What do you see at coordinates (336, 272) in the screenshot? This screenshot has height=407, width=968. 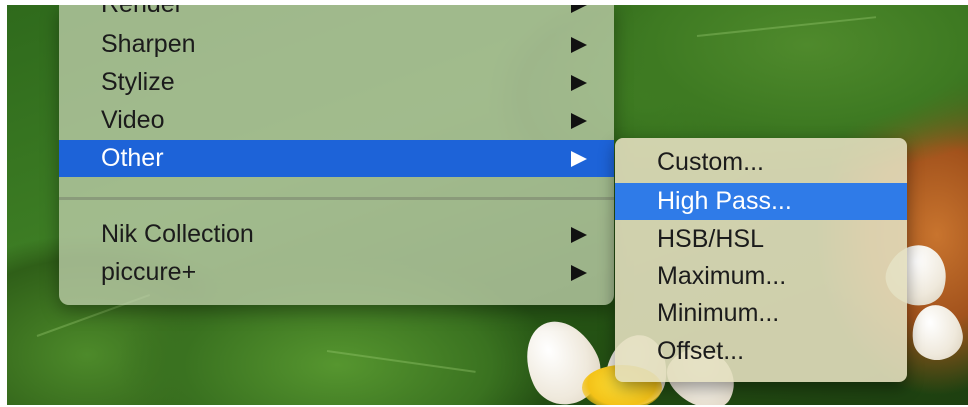 I see `menu-item-piccure: piccure+` at bounding box center [336, 272].